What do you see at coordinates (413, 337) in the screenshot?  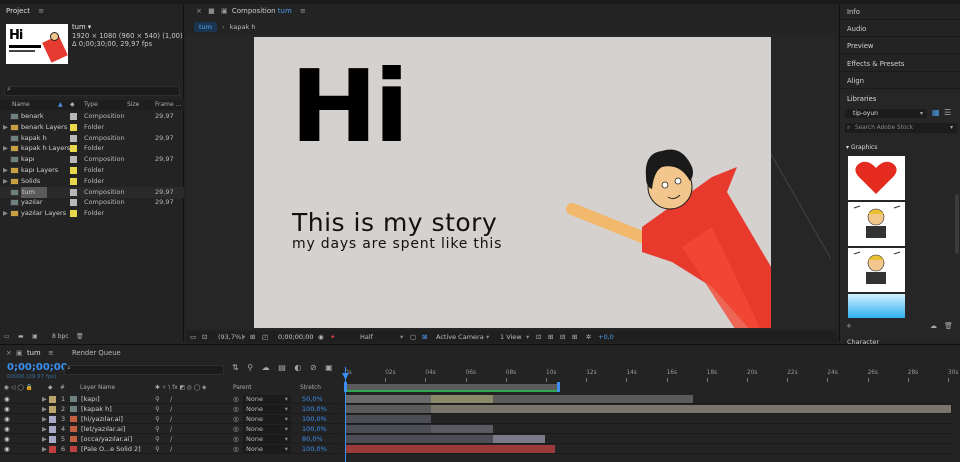 I see `roi-icon: ▢` at bounding box center [413, 337].